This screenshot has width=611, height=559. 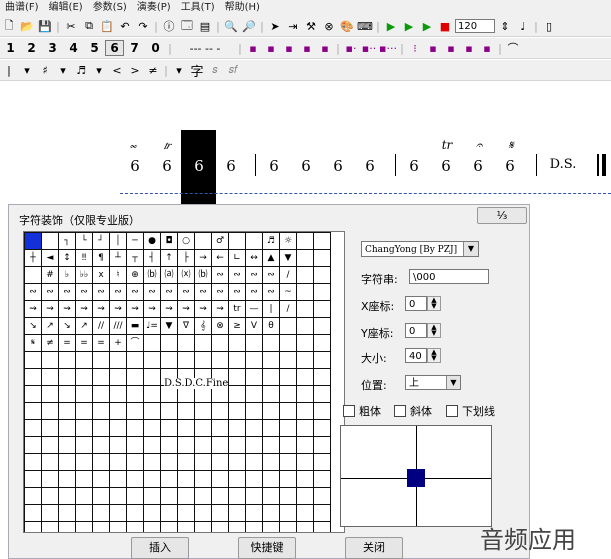 I want to click on glyph-cell: ●, so click(x=152, y=241).